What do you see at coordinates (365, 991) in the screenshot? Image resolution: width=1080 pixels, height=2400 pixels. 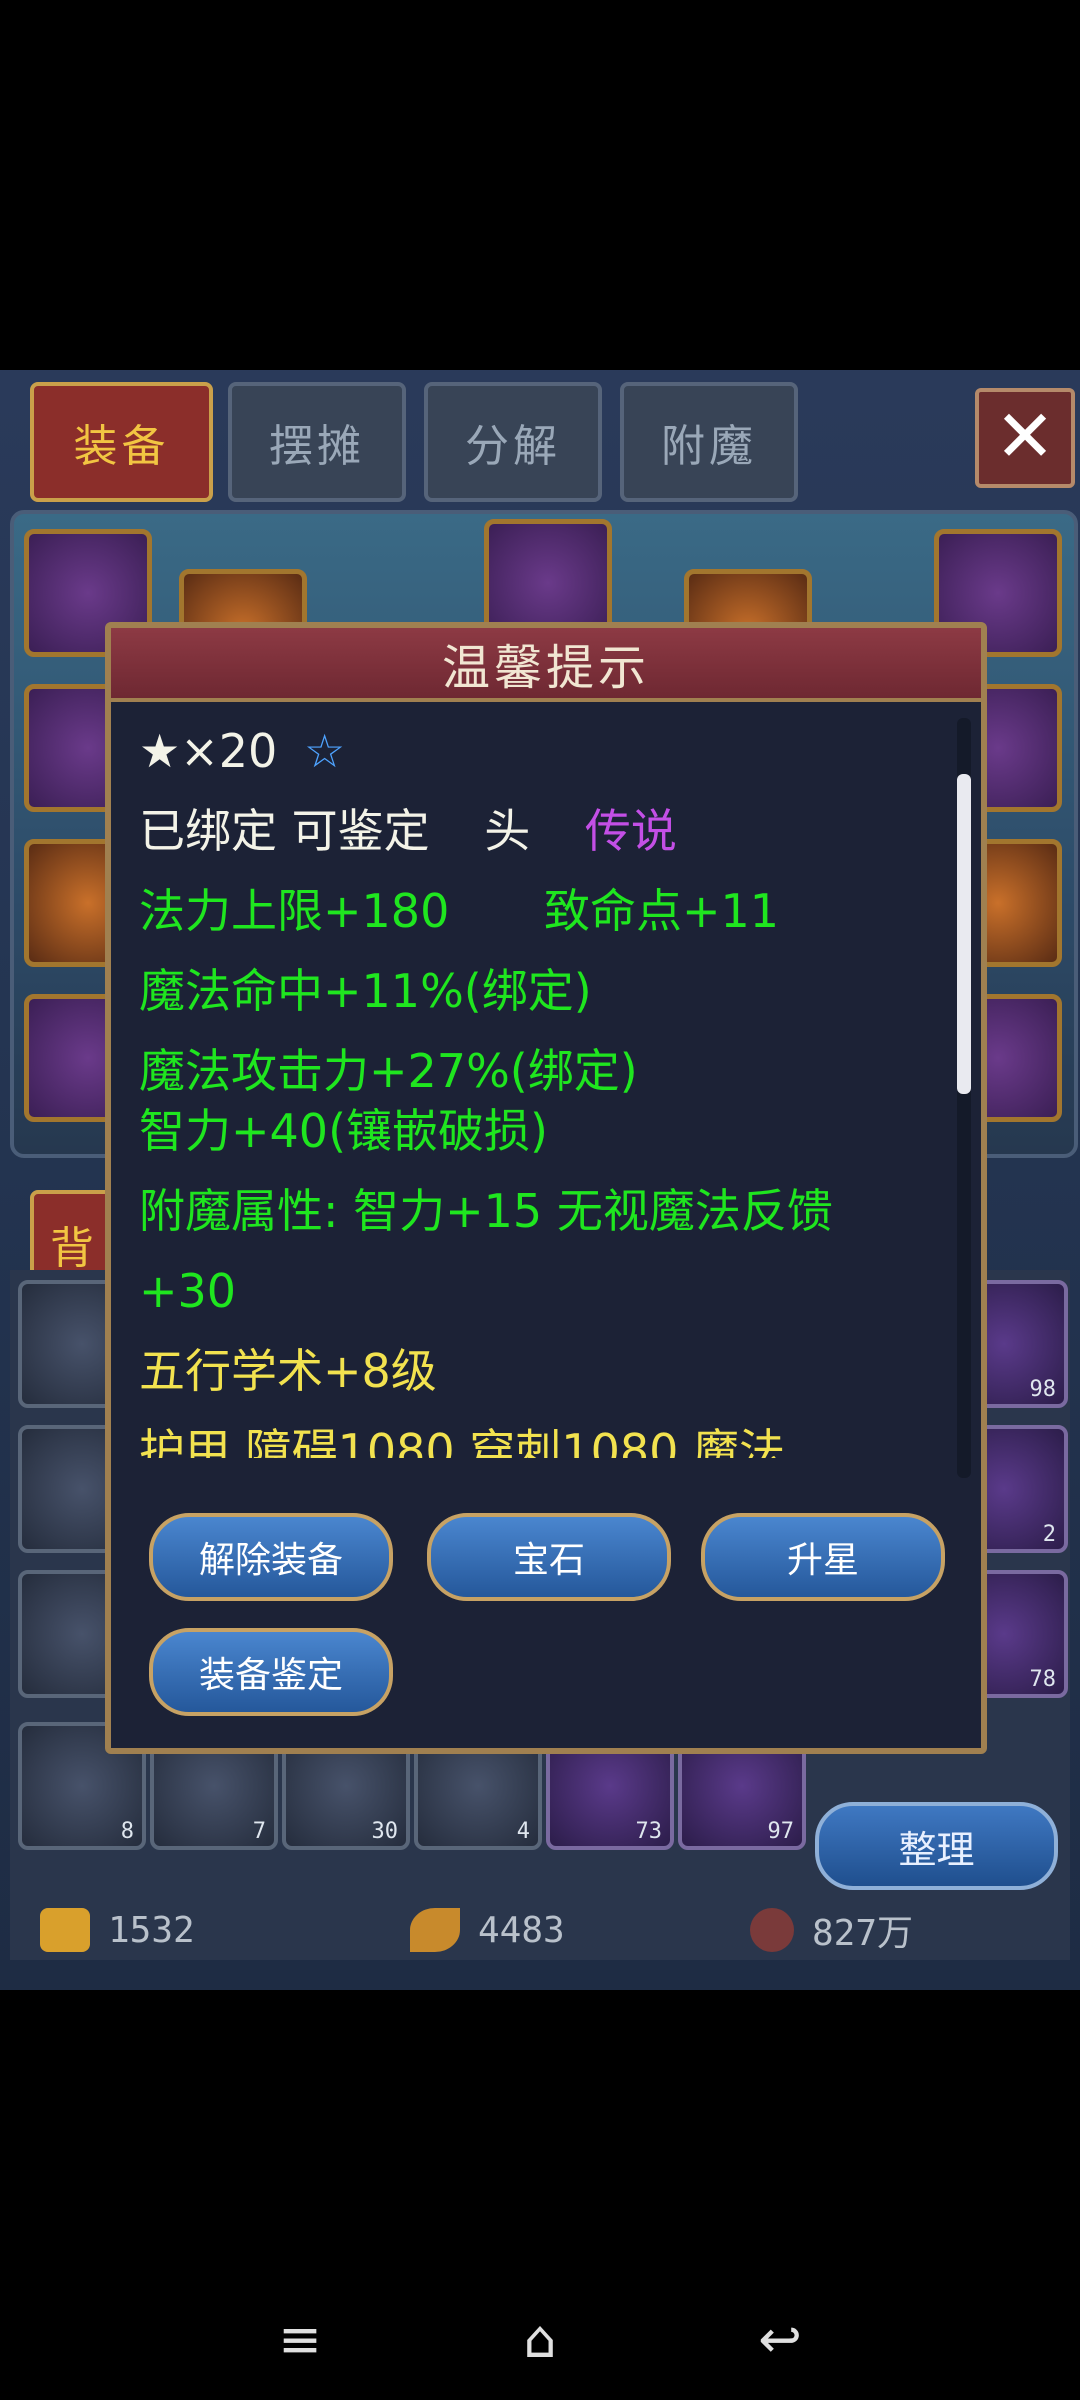 I see `stat-line-hit: 魔法命中+11%(绑定)` at bounding box center [365, 991].